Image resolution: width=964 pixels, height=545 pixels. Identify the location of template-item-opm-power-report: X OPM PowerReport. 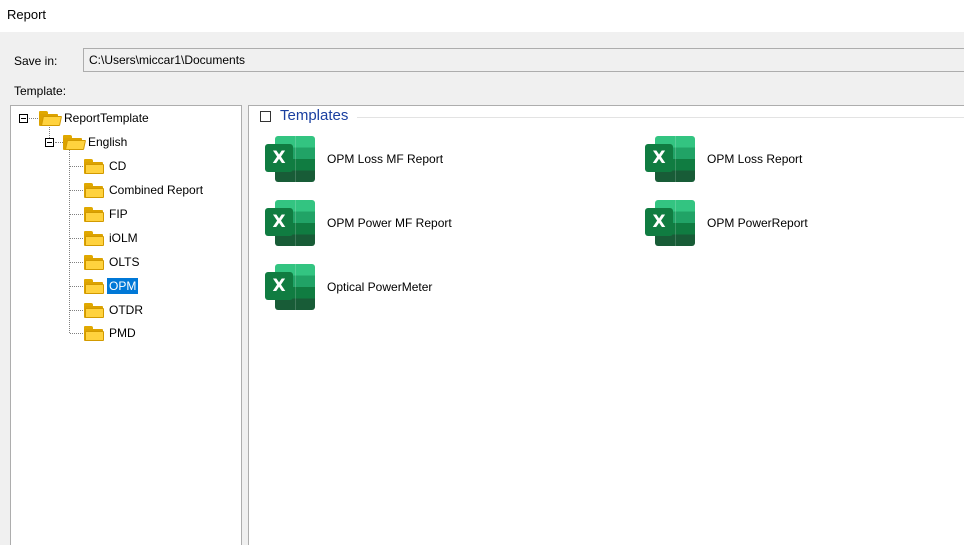
(726, 223).